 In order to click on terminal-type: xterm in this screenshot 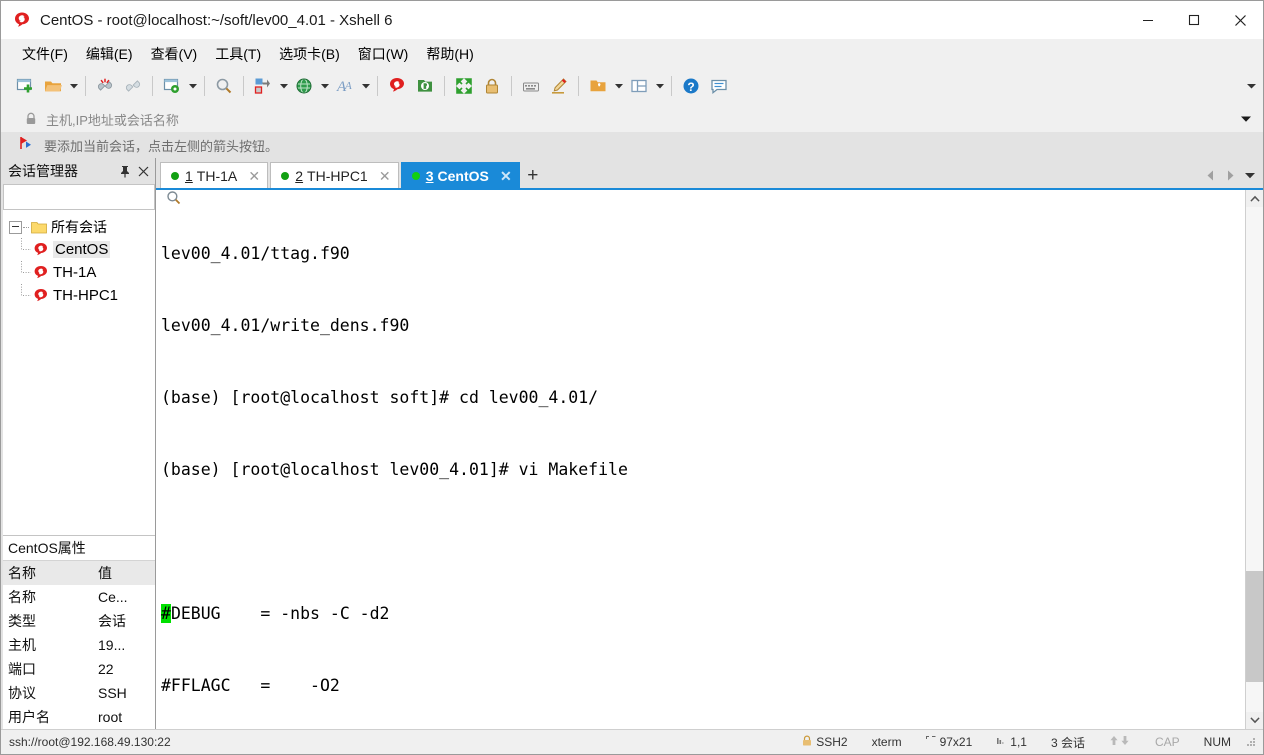, I will do `click(887, 742)`.